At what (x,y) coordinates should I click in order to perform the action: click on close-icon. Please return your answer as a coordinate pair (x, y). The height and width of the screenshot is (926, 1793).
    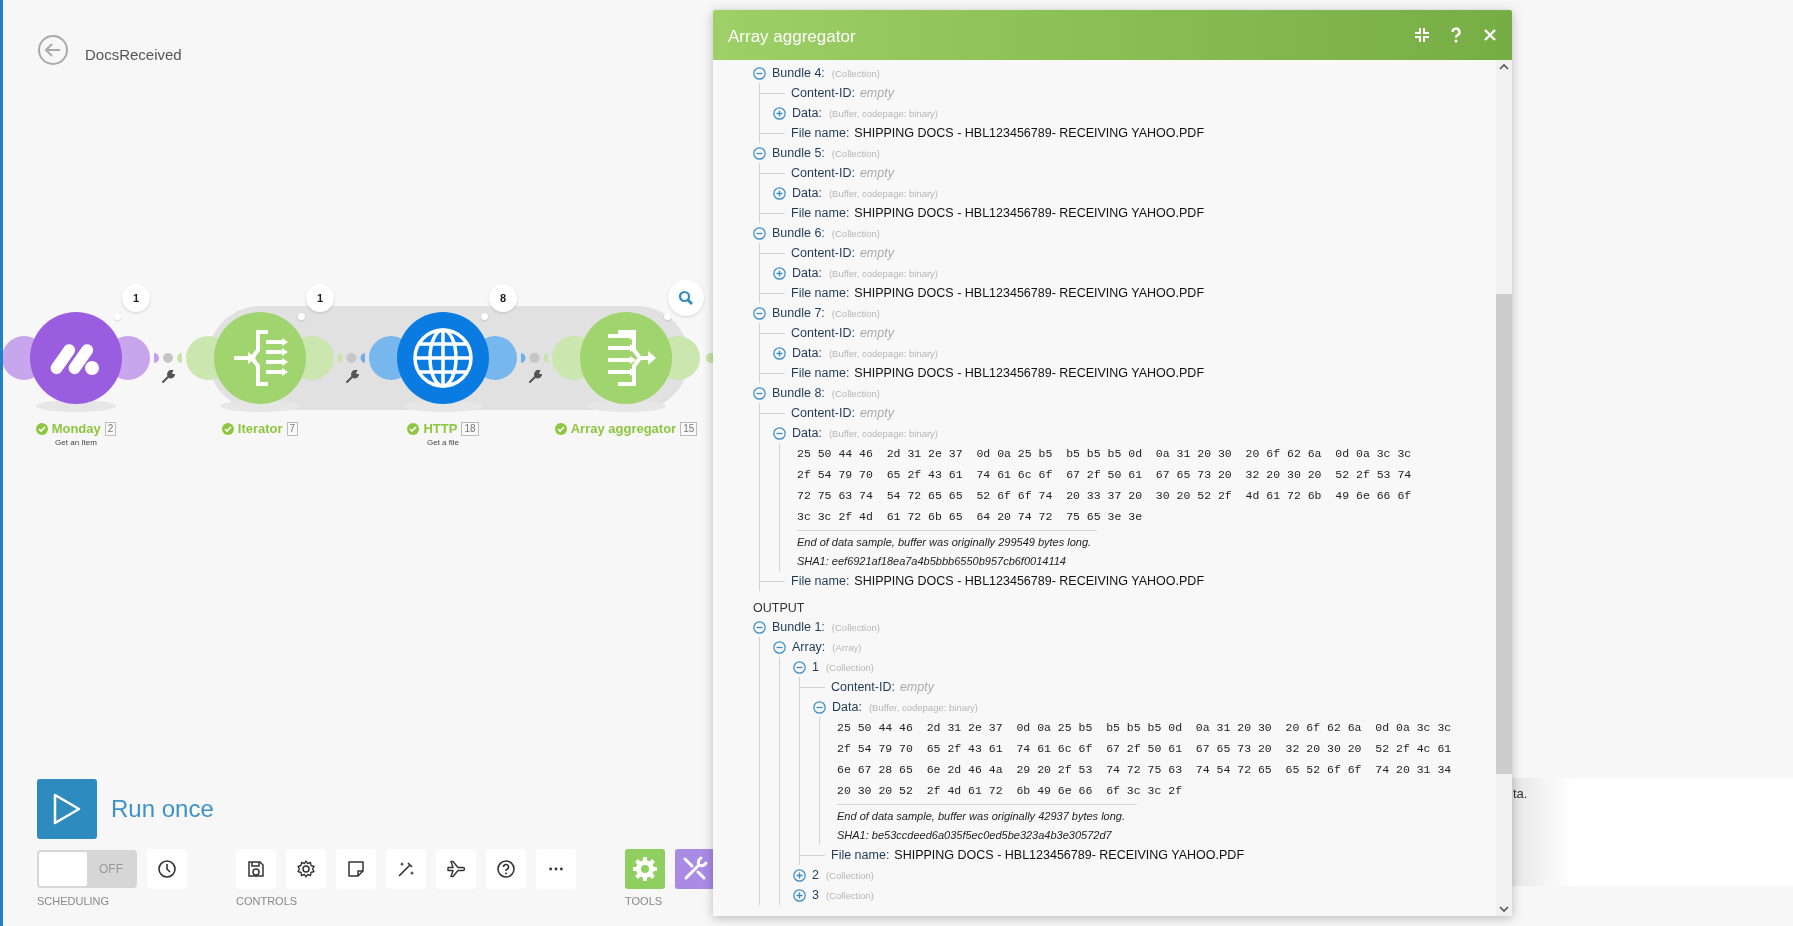
    Looking at the image, I should click on (1490, 35).